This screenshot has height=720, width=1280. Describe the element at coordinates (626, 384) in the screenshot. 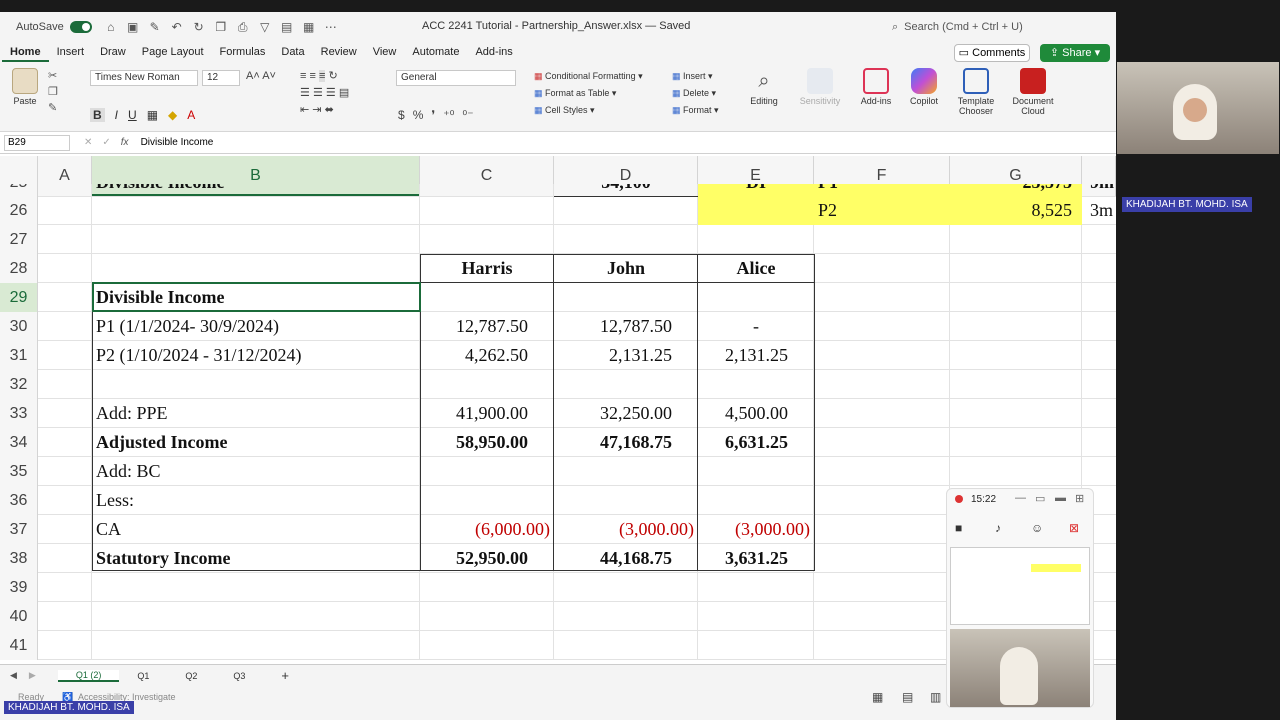

I see `cell-d32` at that location.